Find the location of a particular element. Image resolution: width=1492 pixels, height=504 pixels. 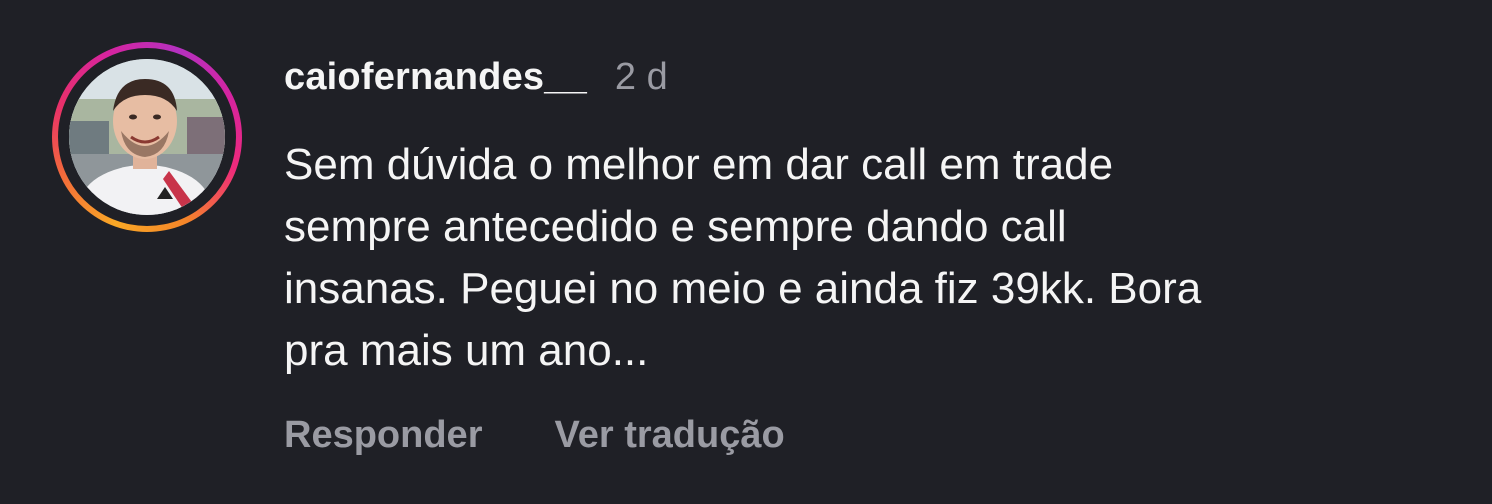

avatar-frame is located at coordinates (147, 137).